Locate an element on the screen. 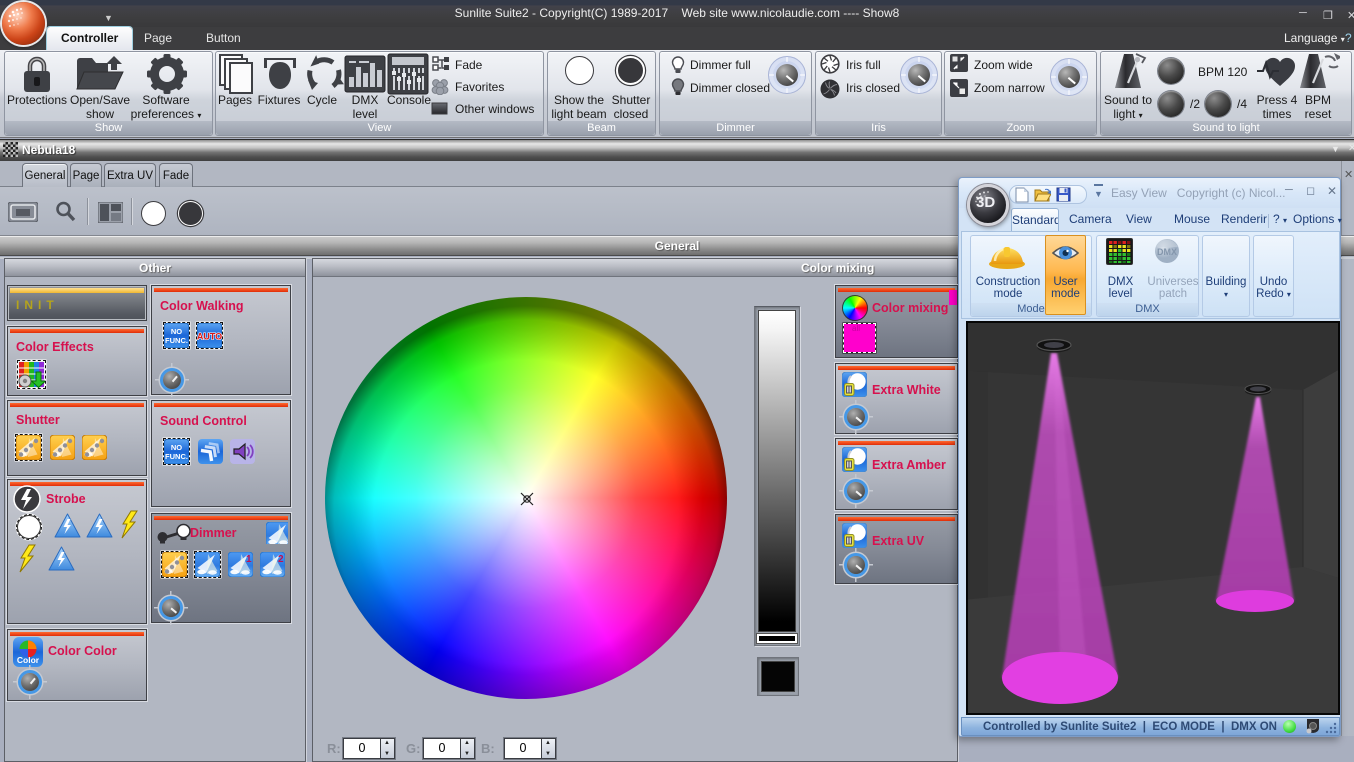 The height and width of the screenshot is (762, 1354). svg-text: 1 is located at coordinates (249, 559).